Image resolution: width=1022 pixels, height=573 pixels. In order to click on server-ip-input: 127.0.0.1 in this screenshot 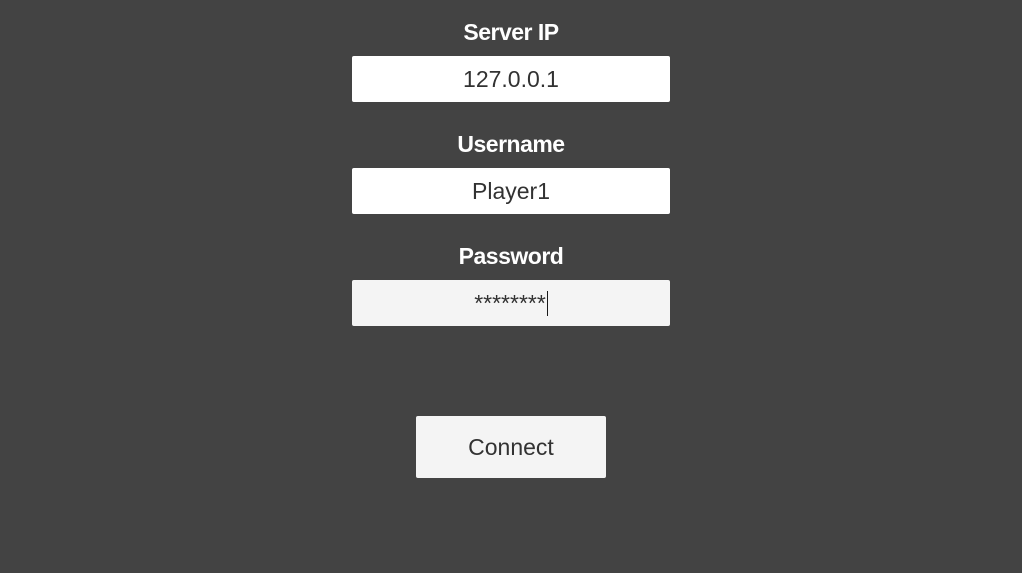, I will do `click(511, 79)`.